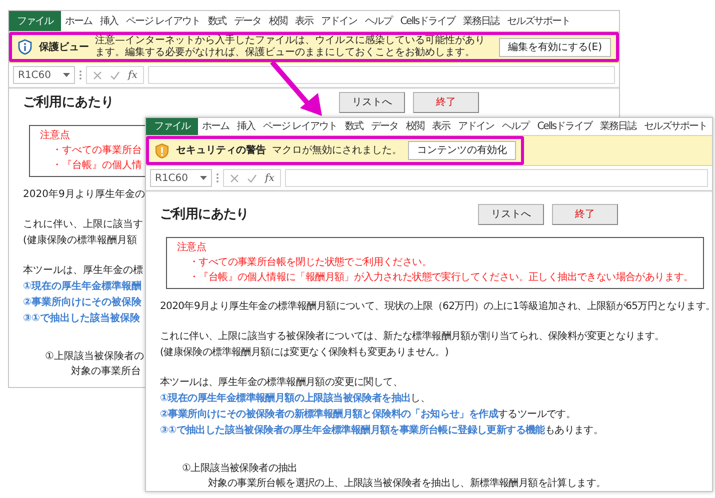  I want to click on shield-warning-icon, so click(162, 150).